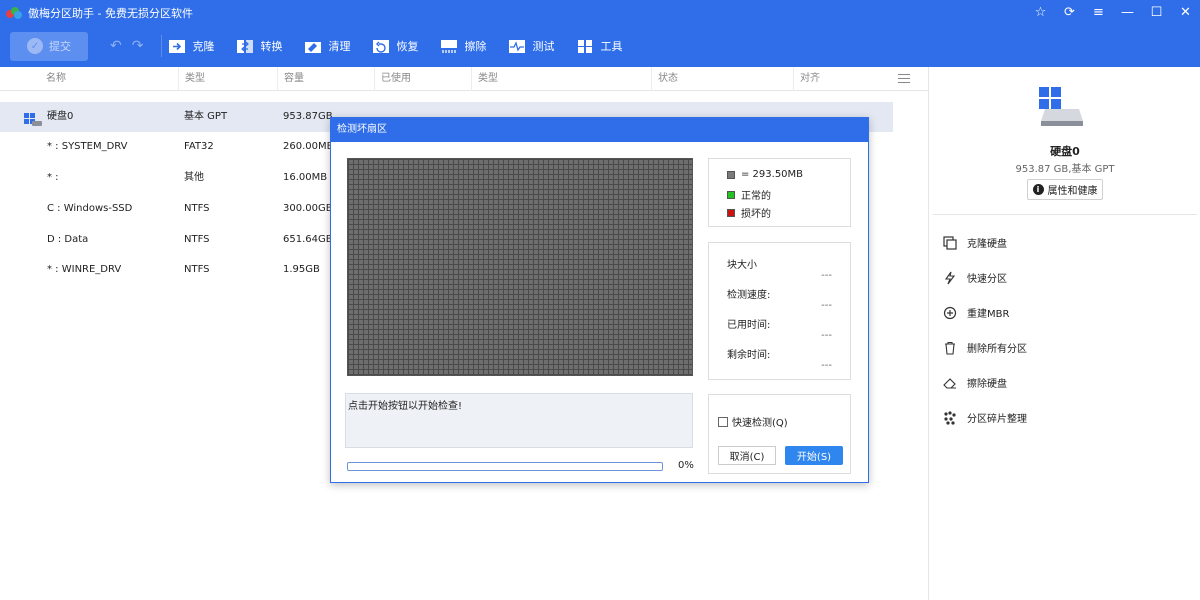 Image resolution: width=1200 pixels, height=600 pixels. What do you see at coordinates (950, 348) in the screenshot?
I see `trash-icon` at bounding box center [950, 348].